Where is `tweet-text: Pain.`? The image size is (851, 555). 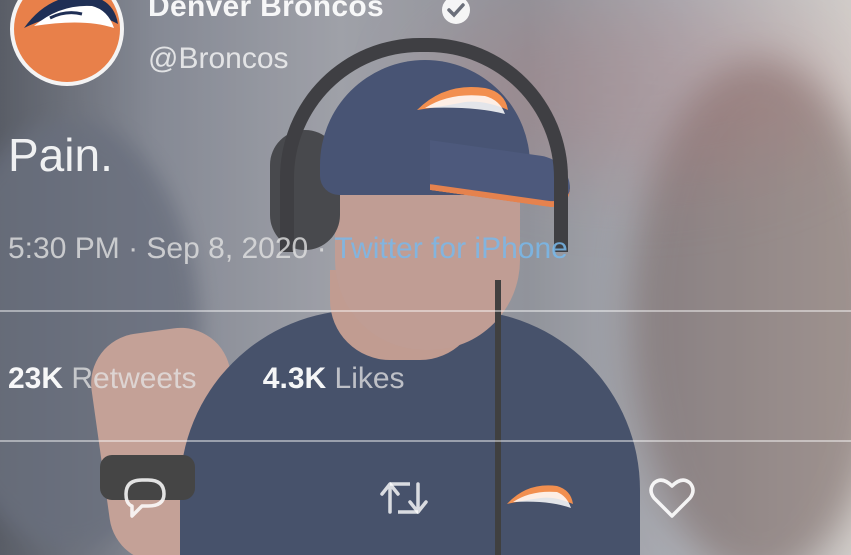 tweet-text: Pain. is located at coordinates (60, 155).